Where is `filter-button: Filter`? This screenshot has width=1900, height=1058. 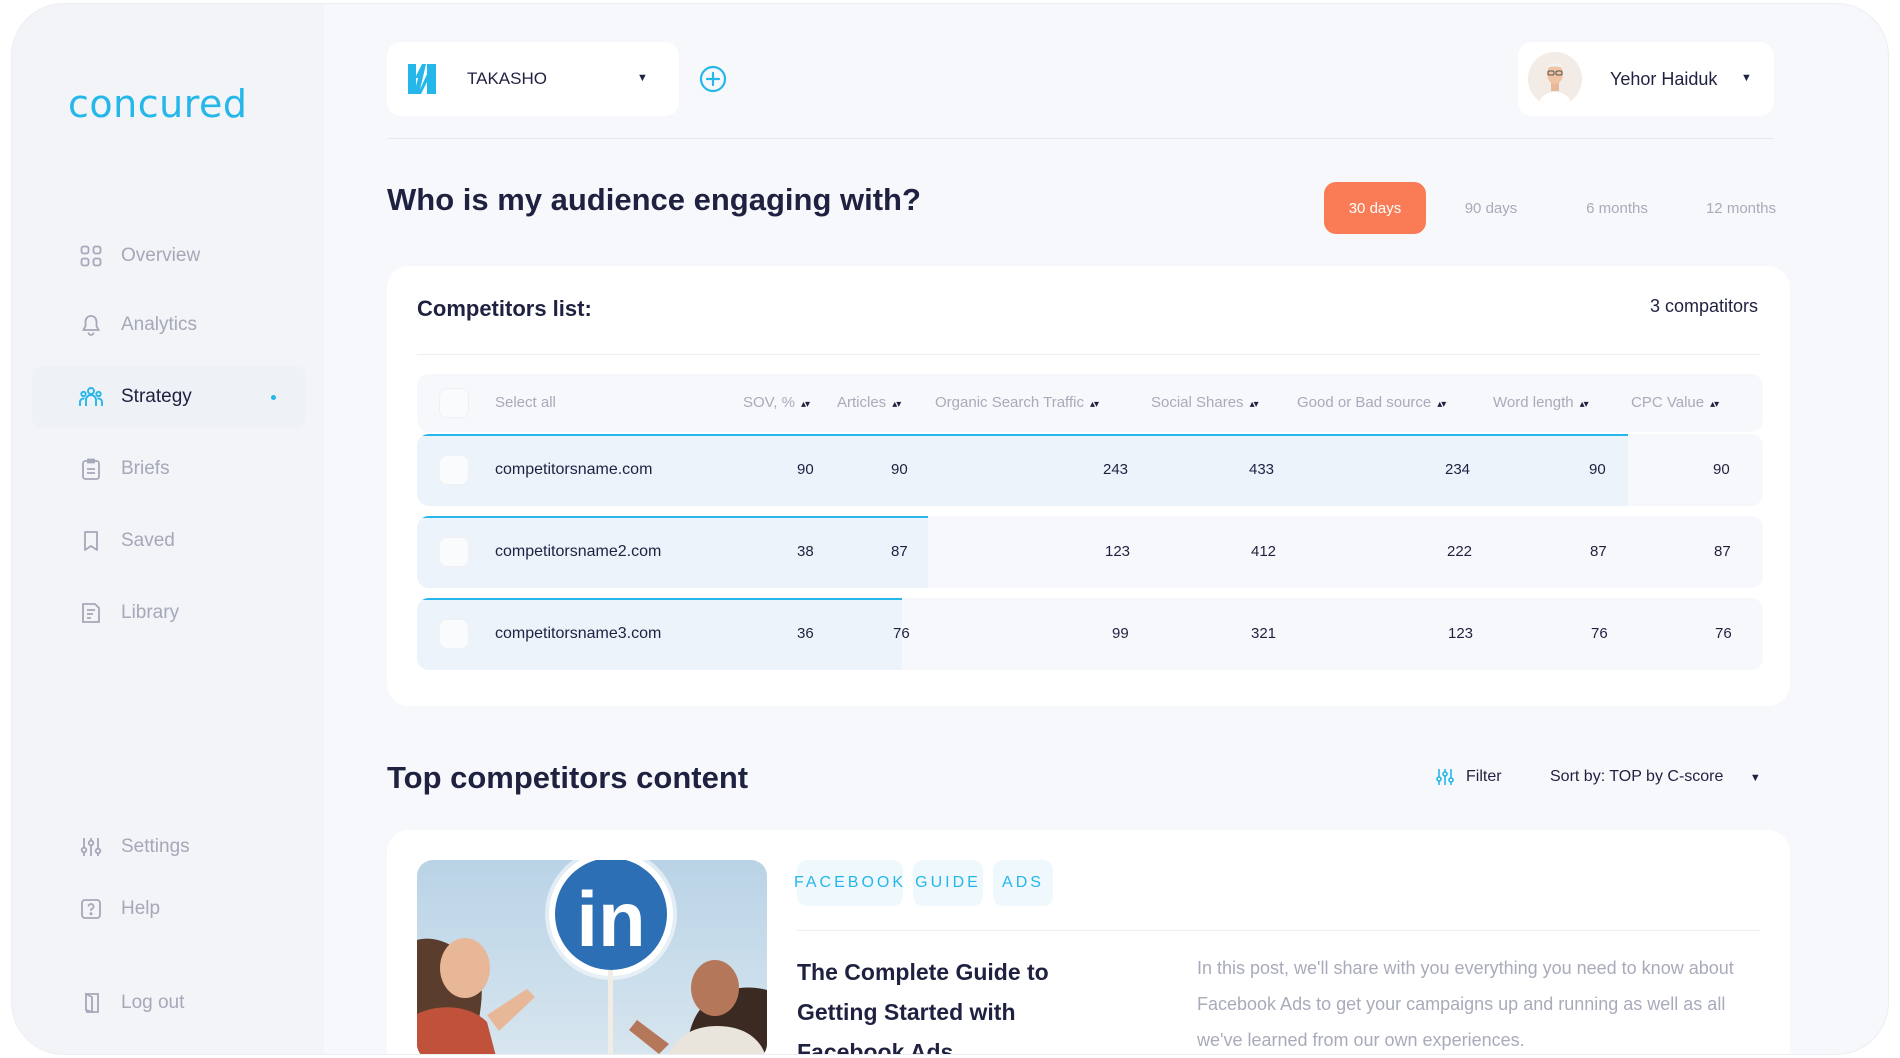
filter-button: Filter is located at coordinates (1469, 777).